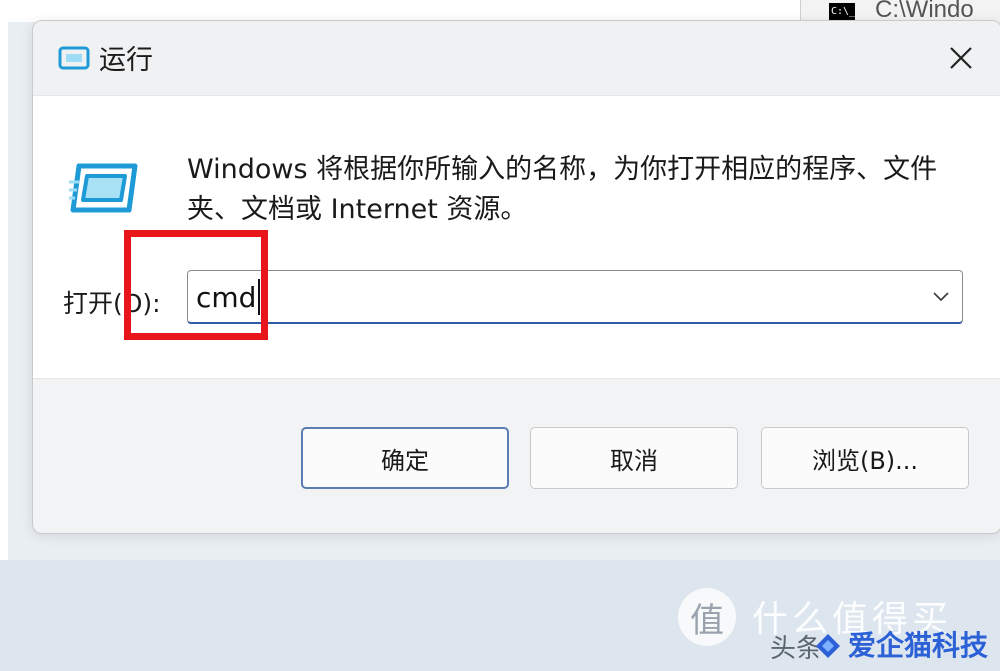 This screenshot has height=671, width=1000. Describe the element at coordinates (842, 12) in the screenshot. I see `cmd-icon: C:\_` at that location.